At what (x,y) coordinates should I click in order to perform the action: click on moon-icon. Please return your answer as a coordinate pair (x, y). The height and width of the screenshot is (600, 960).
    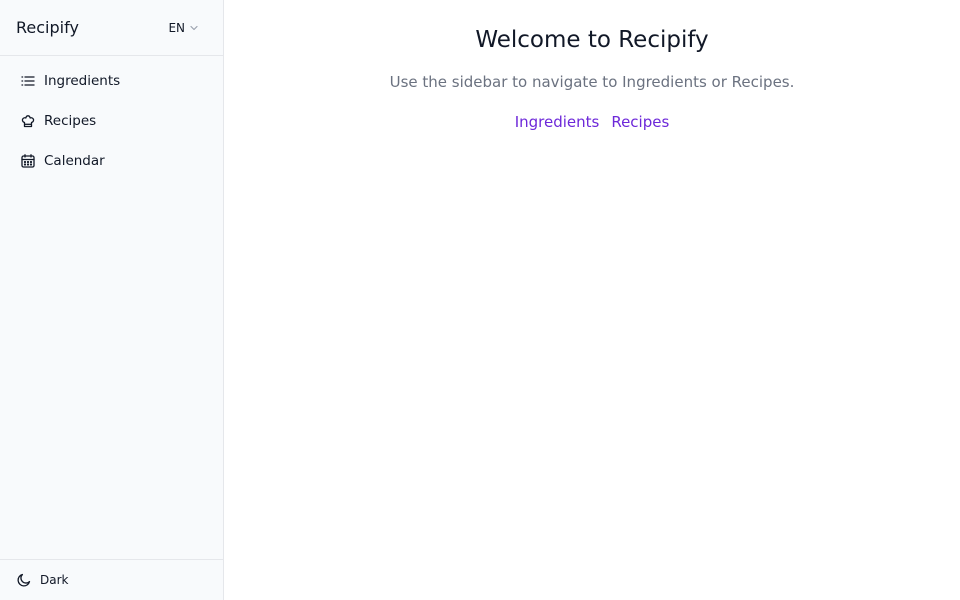
    Looking at the image, I should click on (24, 580).